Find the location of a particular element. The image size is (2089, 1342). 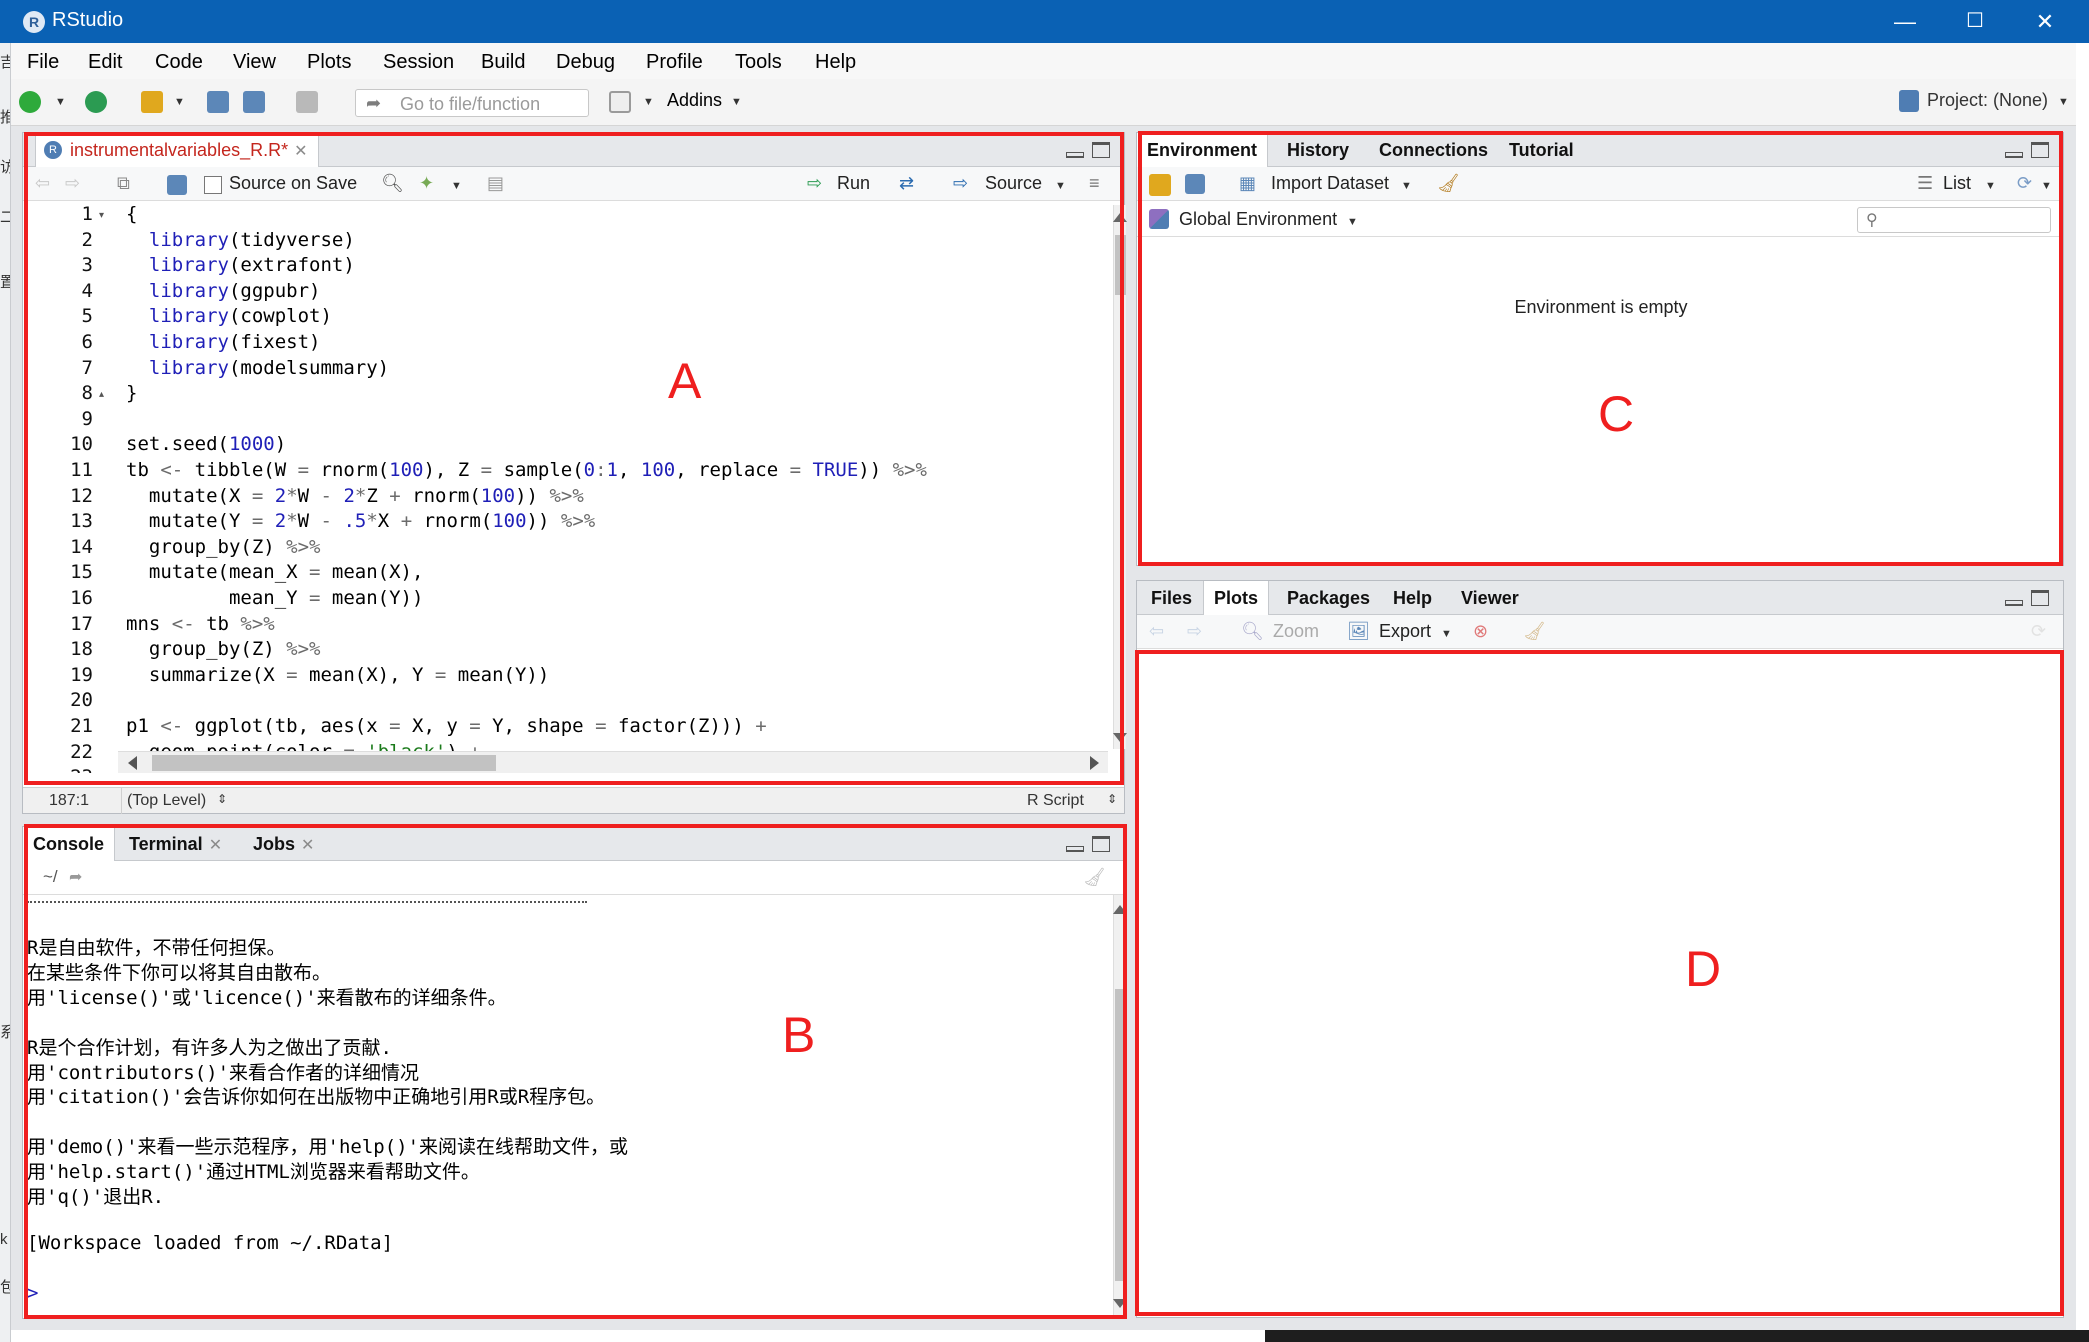

maximize-button: ☐ is located at coordinates (1975, 21).